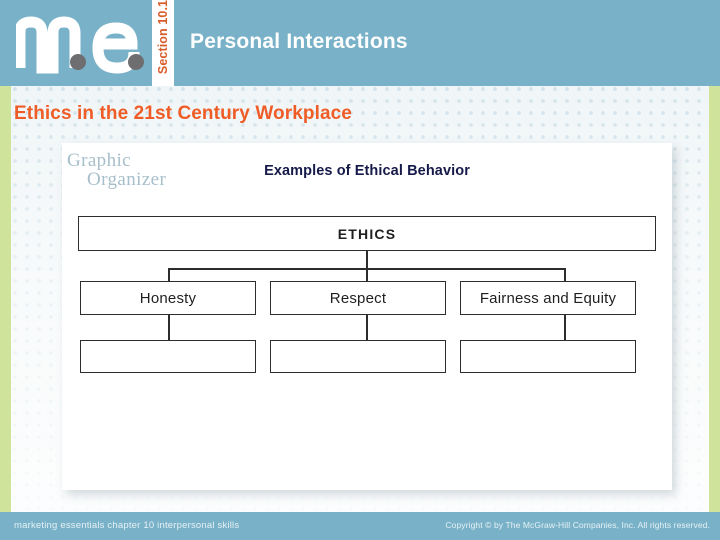 This screenshot has height=540, width=720. What do you see at coordinates (548, 298) in the screenshot?
I see `diagram-branch-box-3: Fairness and Equity` at bounding box center [548, 298].